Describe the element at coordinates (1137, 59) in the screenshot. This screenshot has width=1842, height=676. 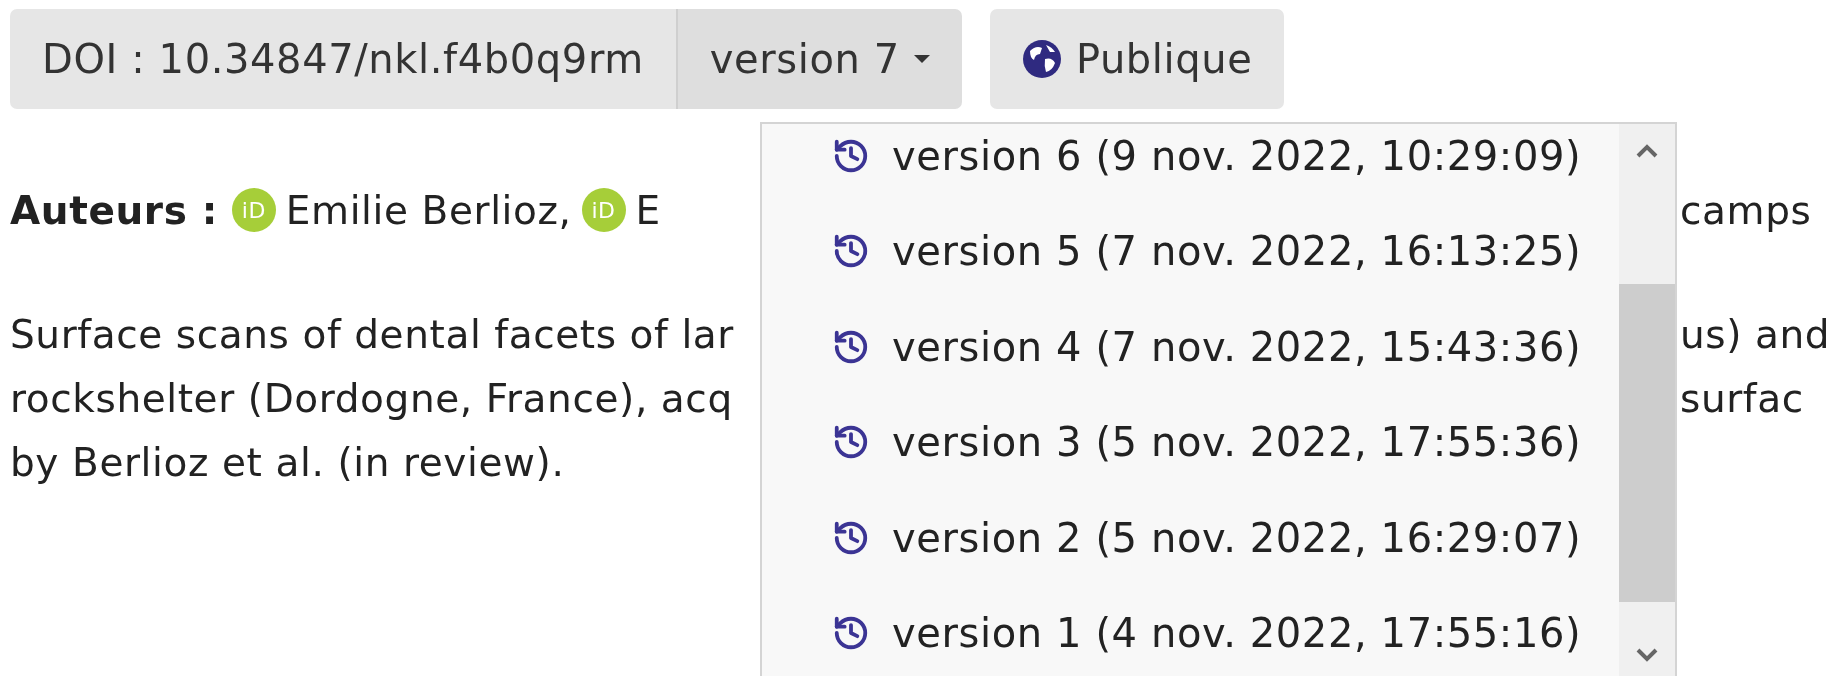
I see `visibility-button: Publique` at that location.